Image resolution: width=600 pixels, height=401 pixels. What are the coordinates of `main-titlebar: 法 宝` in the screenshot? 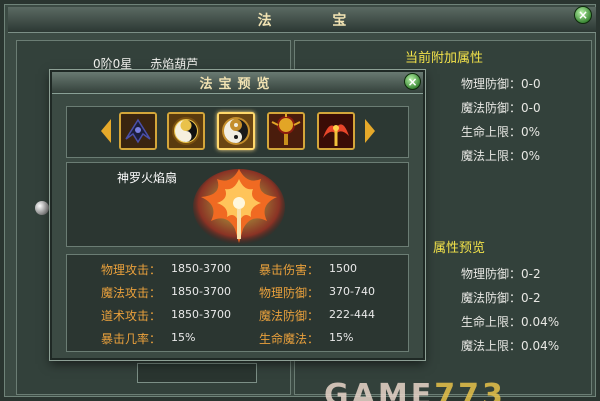 It's located at (302, 20).